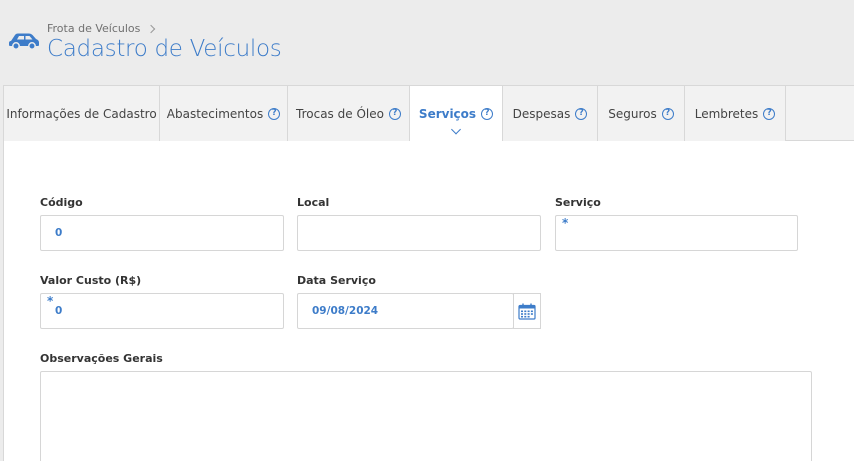  I want to click on tab-label: Seguros, so click(632, 113).